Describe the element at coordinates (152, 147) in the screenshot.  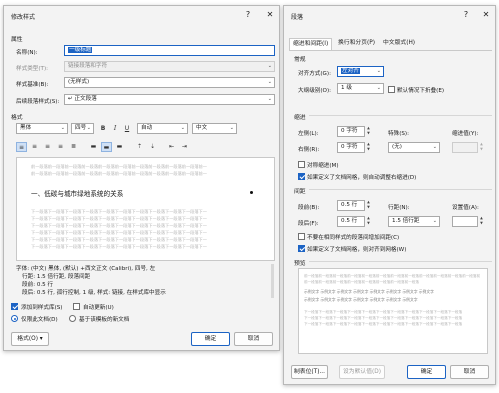
I see `space-after-icon: ⇣` at that location.